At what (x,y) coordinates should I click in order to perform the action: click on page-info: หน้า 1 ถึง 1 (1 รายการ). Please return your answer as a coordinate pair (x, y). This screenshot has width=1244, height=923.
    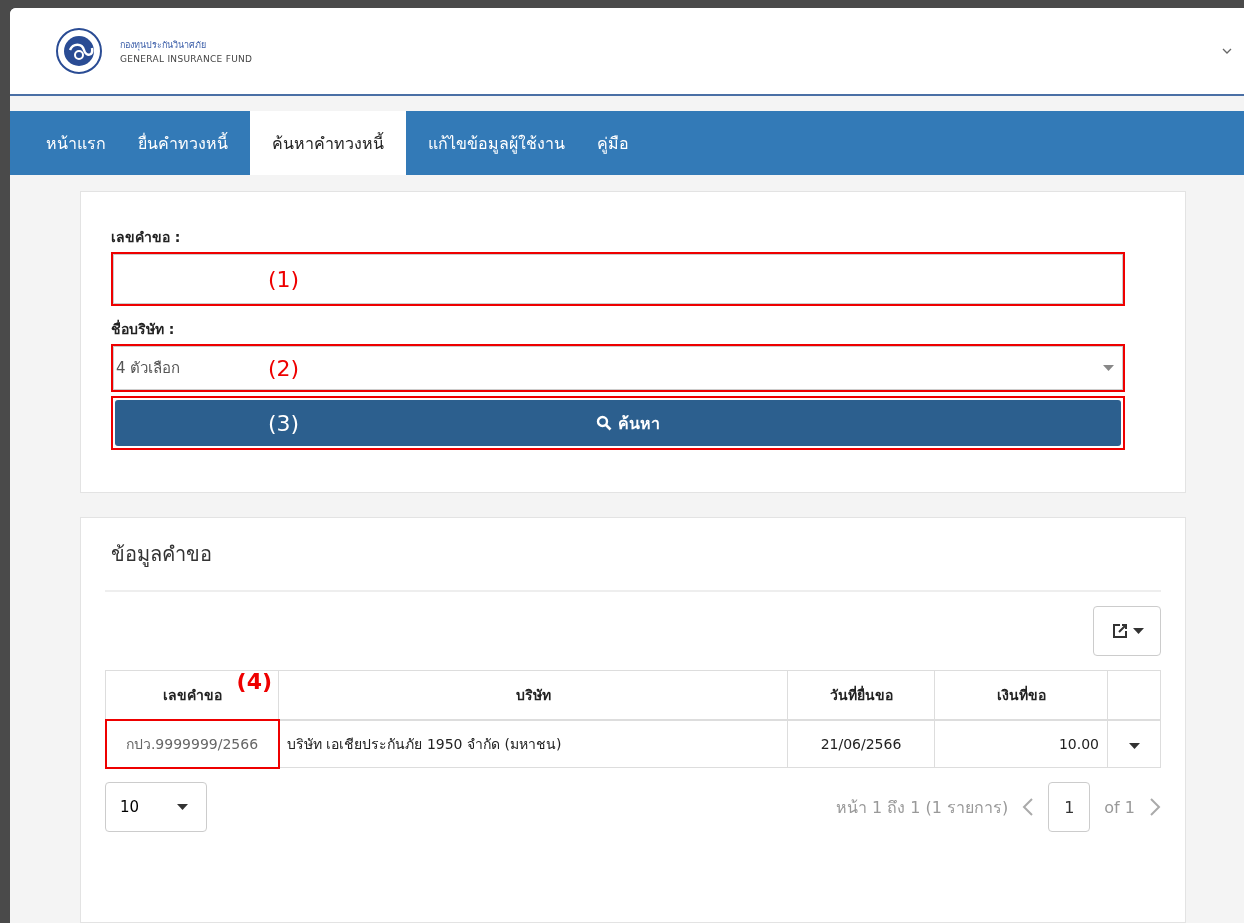
    Looking at the image, I should click on (922, 807).